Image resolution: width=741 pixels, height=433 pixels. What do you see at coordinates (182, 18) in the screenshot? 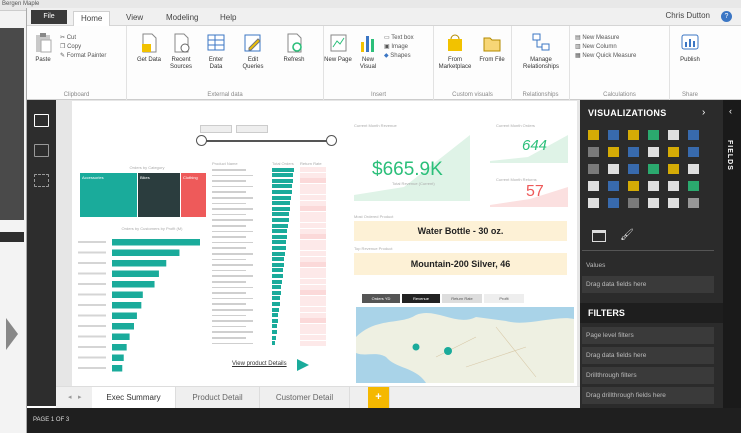
I see `tab-modeling: Modeling` at bounding box center [182, 18].